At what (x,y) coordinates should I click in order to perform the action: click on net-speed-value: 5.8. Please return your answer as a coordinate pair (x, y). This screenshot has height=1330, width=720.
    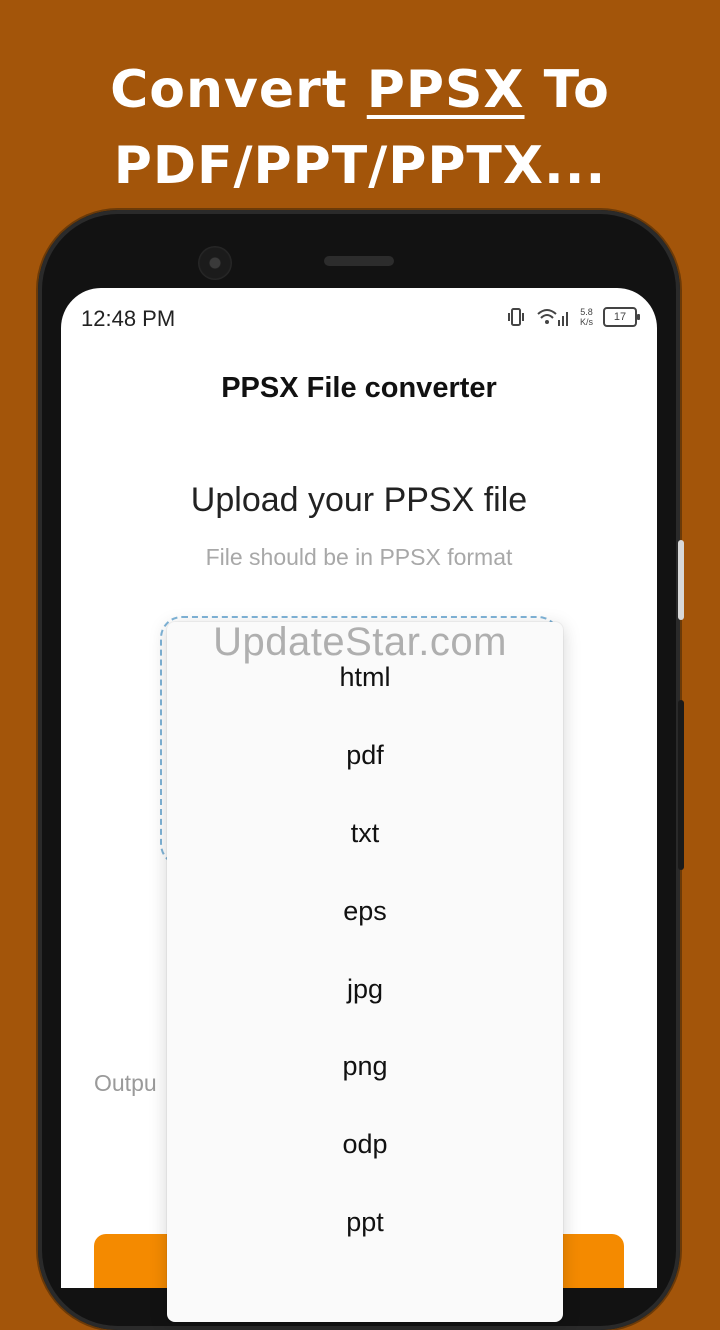
    Looking at the image, I should click on (586, 312).